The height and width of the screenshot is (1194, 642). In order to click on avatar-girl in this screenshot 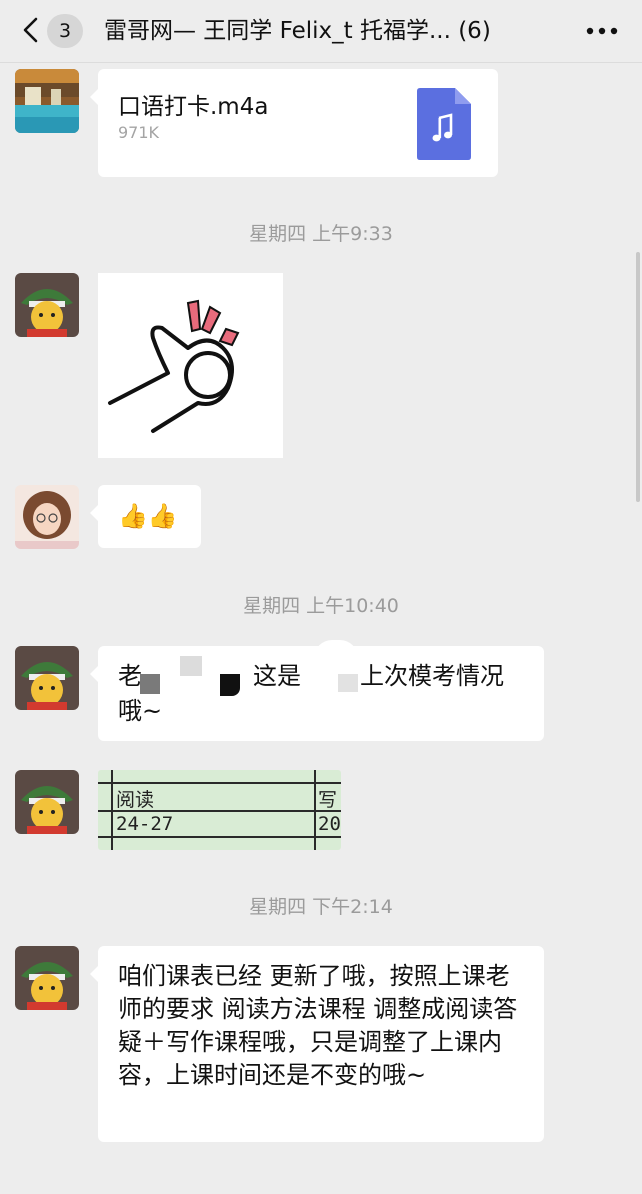, I will do `click(47, 517)`.